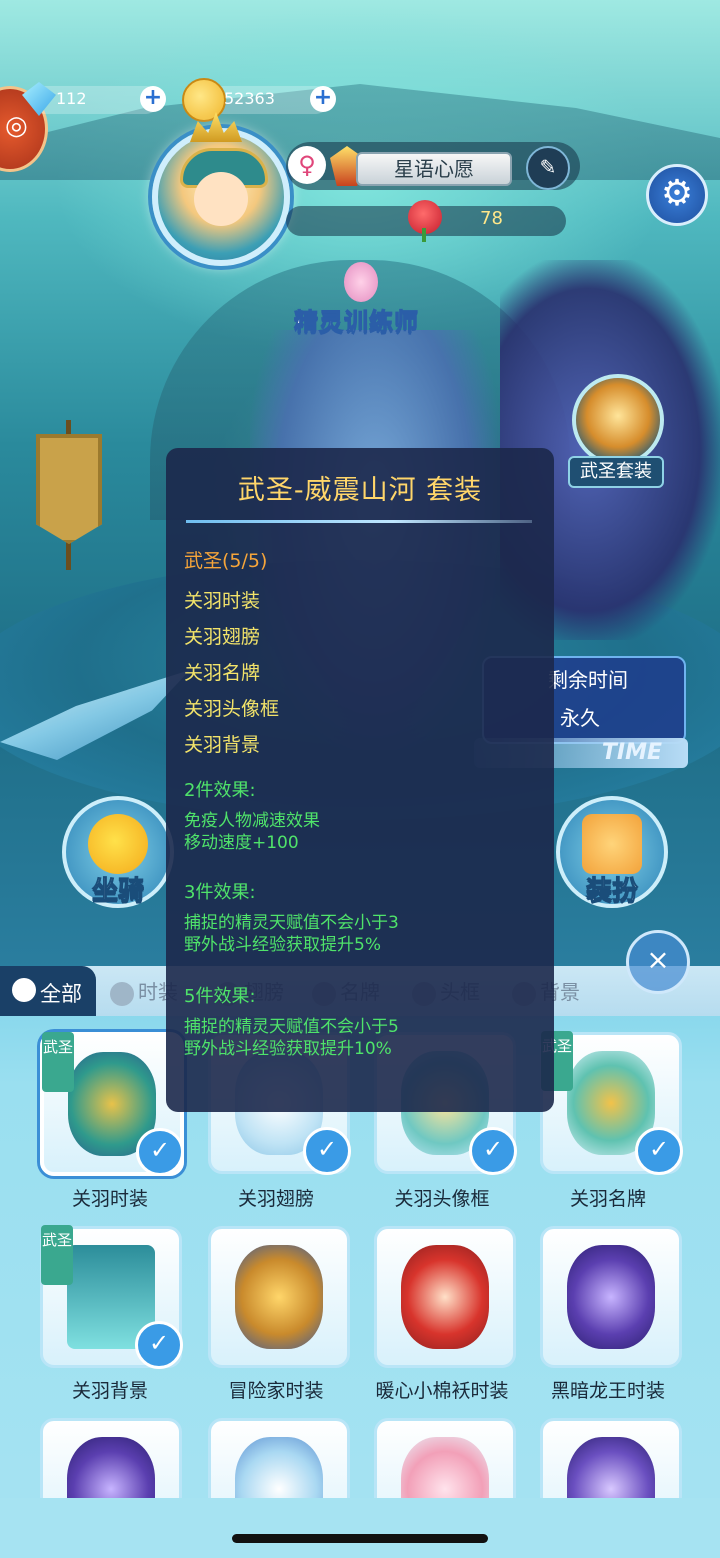 This screenshot has height=1558, width=720. I want to click on effect-line: 野外战斗经验获取提升5%, so click(282, 945).